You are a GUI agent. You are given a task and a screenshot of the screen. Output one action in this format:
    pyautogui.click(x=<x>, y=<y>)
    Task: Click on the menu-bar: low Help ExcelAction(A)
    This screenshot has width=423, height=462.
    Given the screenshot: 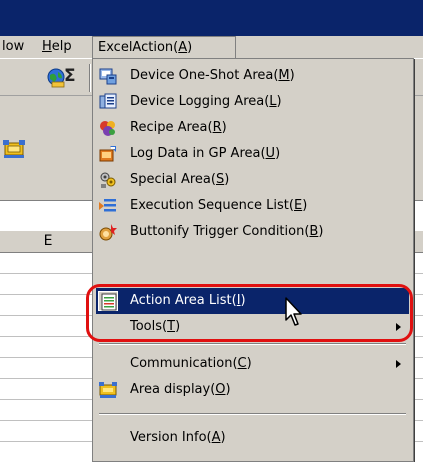 What is the action you would take?
    pyautogui.click(x=211, y=47)
    